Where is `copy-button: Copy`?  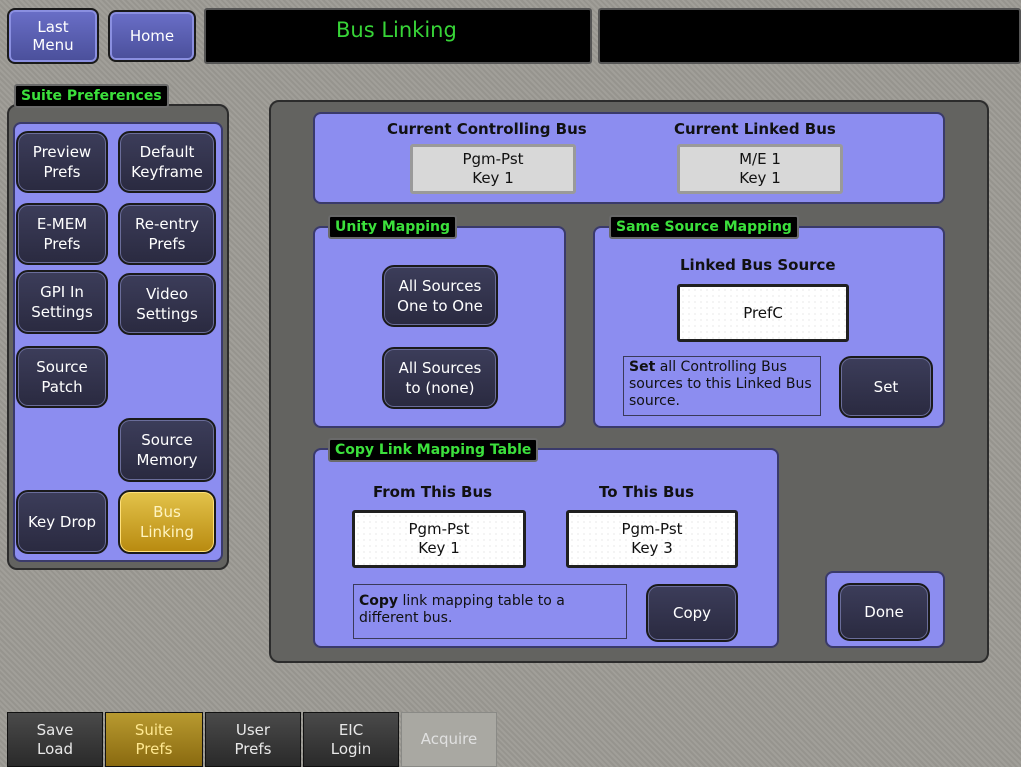
copy-button: Copy is located at coordinates (692, 613).